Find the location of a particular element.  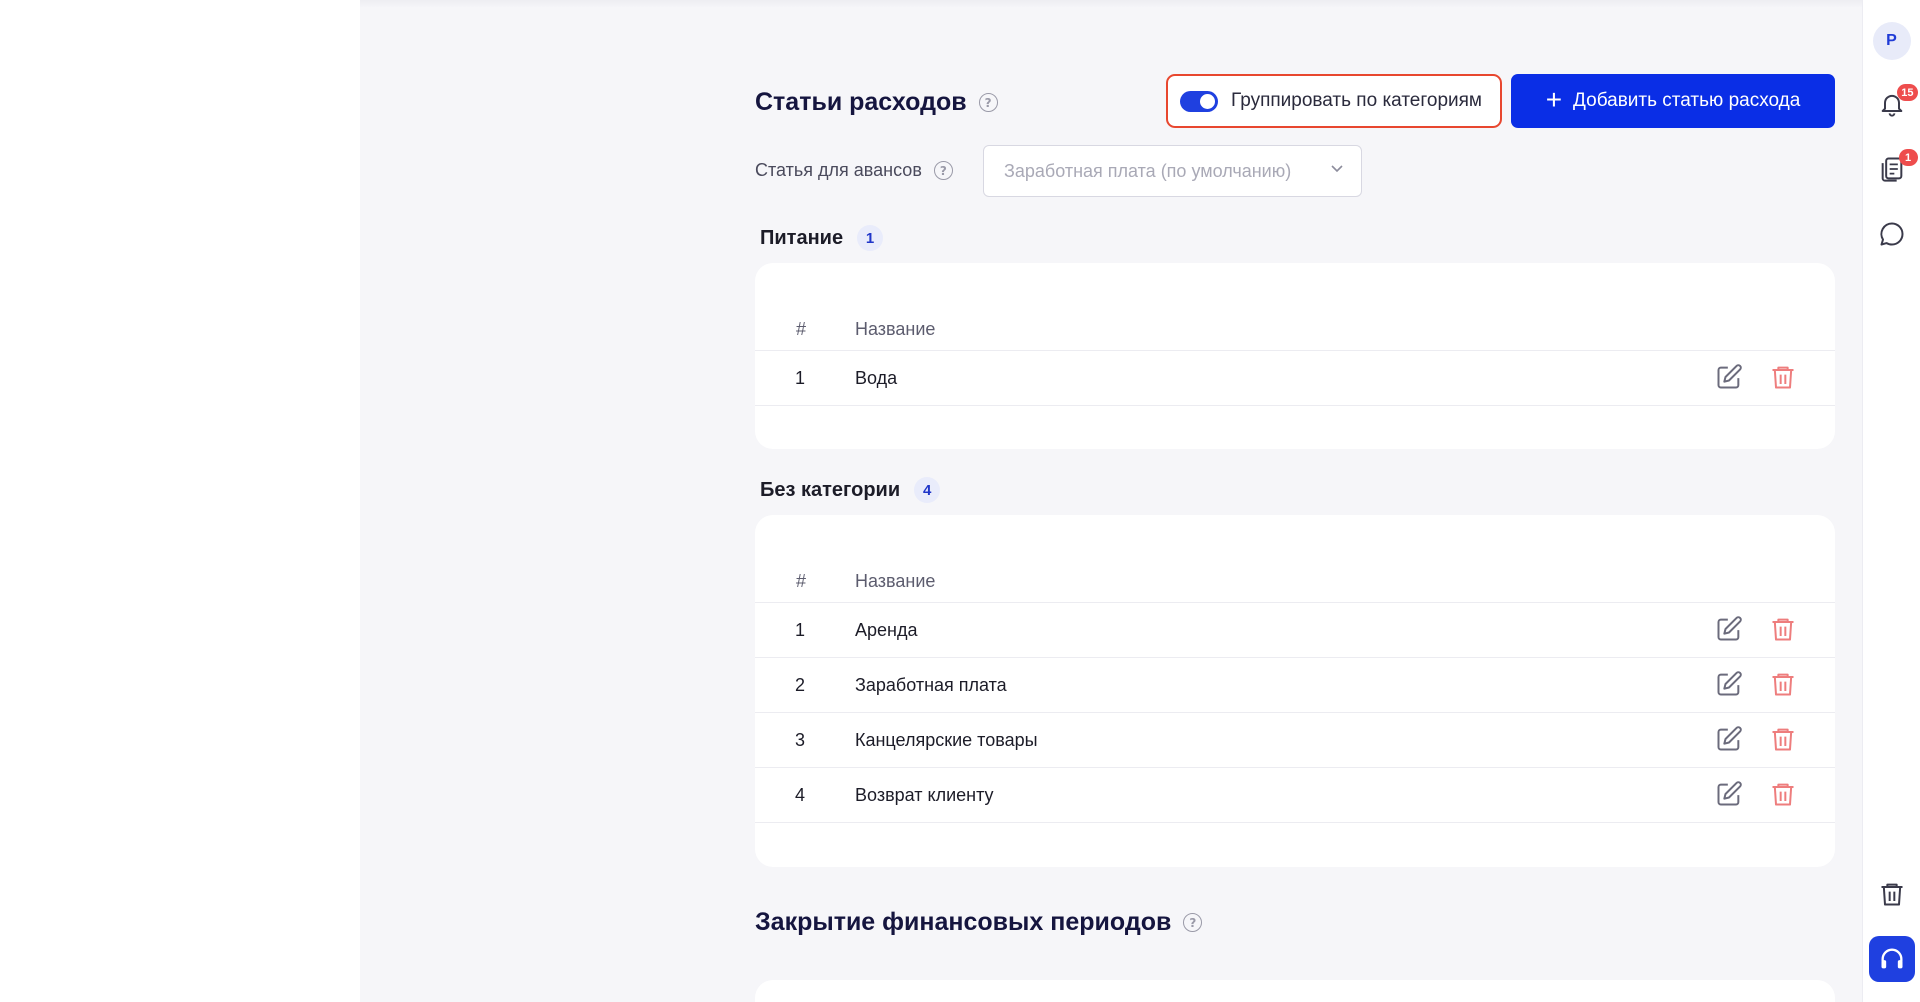

category-name: Без категории is located at coordinates (830, 489).